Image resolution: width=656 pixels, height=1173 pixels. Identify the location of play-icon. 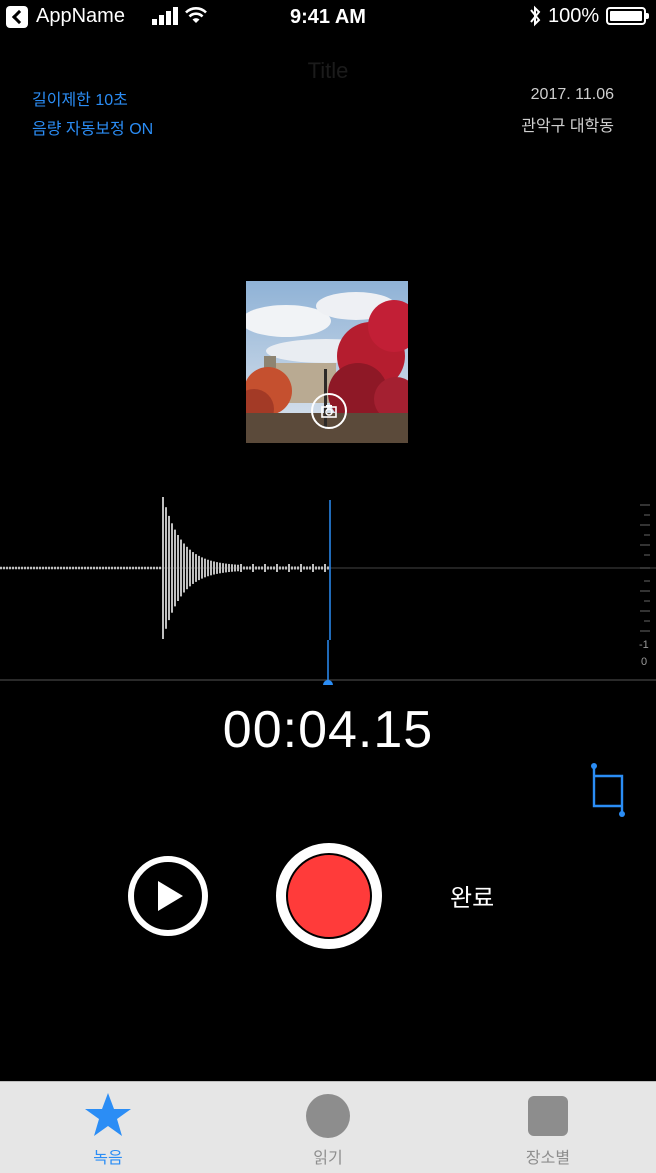
(170, 896).